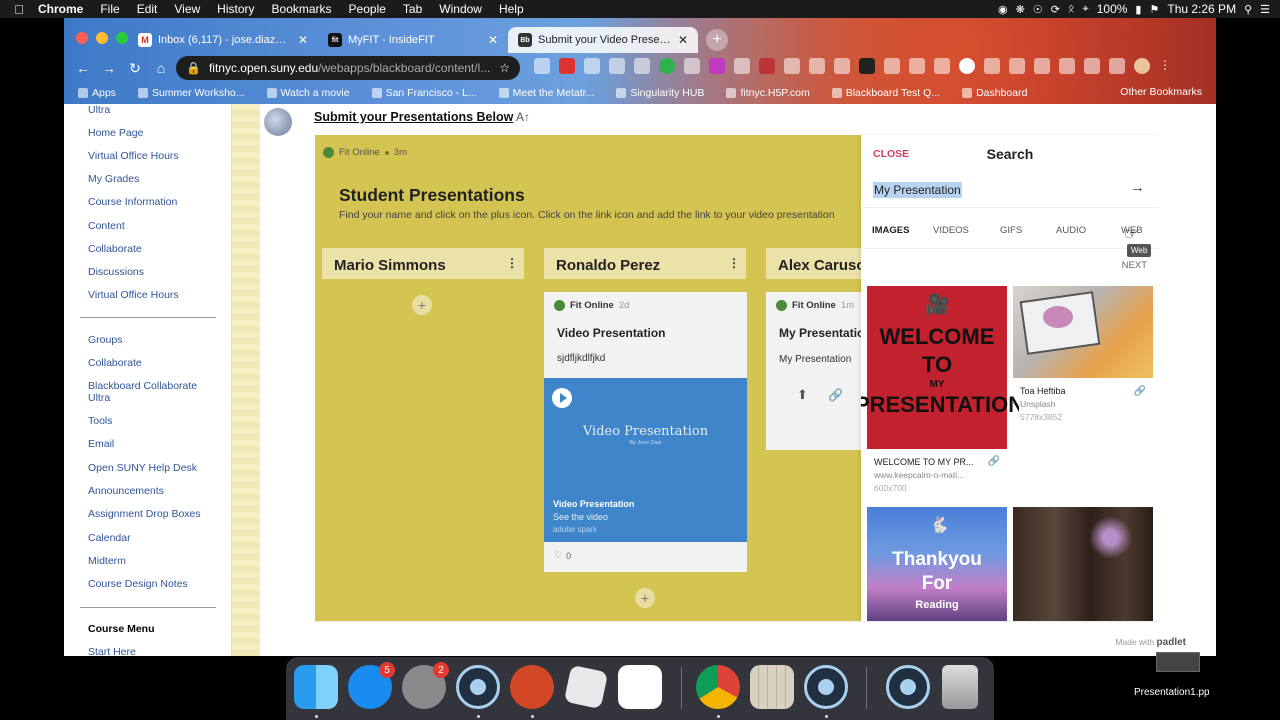 Image resolution: width=1280 pixels, height=720 pixels. What do you see at coordinates (1137, 187) in the screenshot?
I see `arrow-right-icon: →` at bounding box center [1137, 187].